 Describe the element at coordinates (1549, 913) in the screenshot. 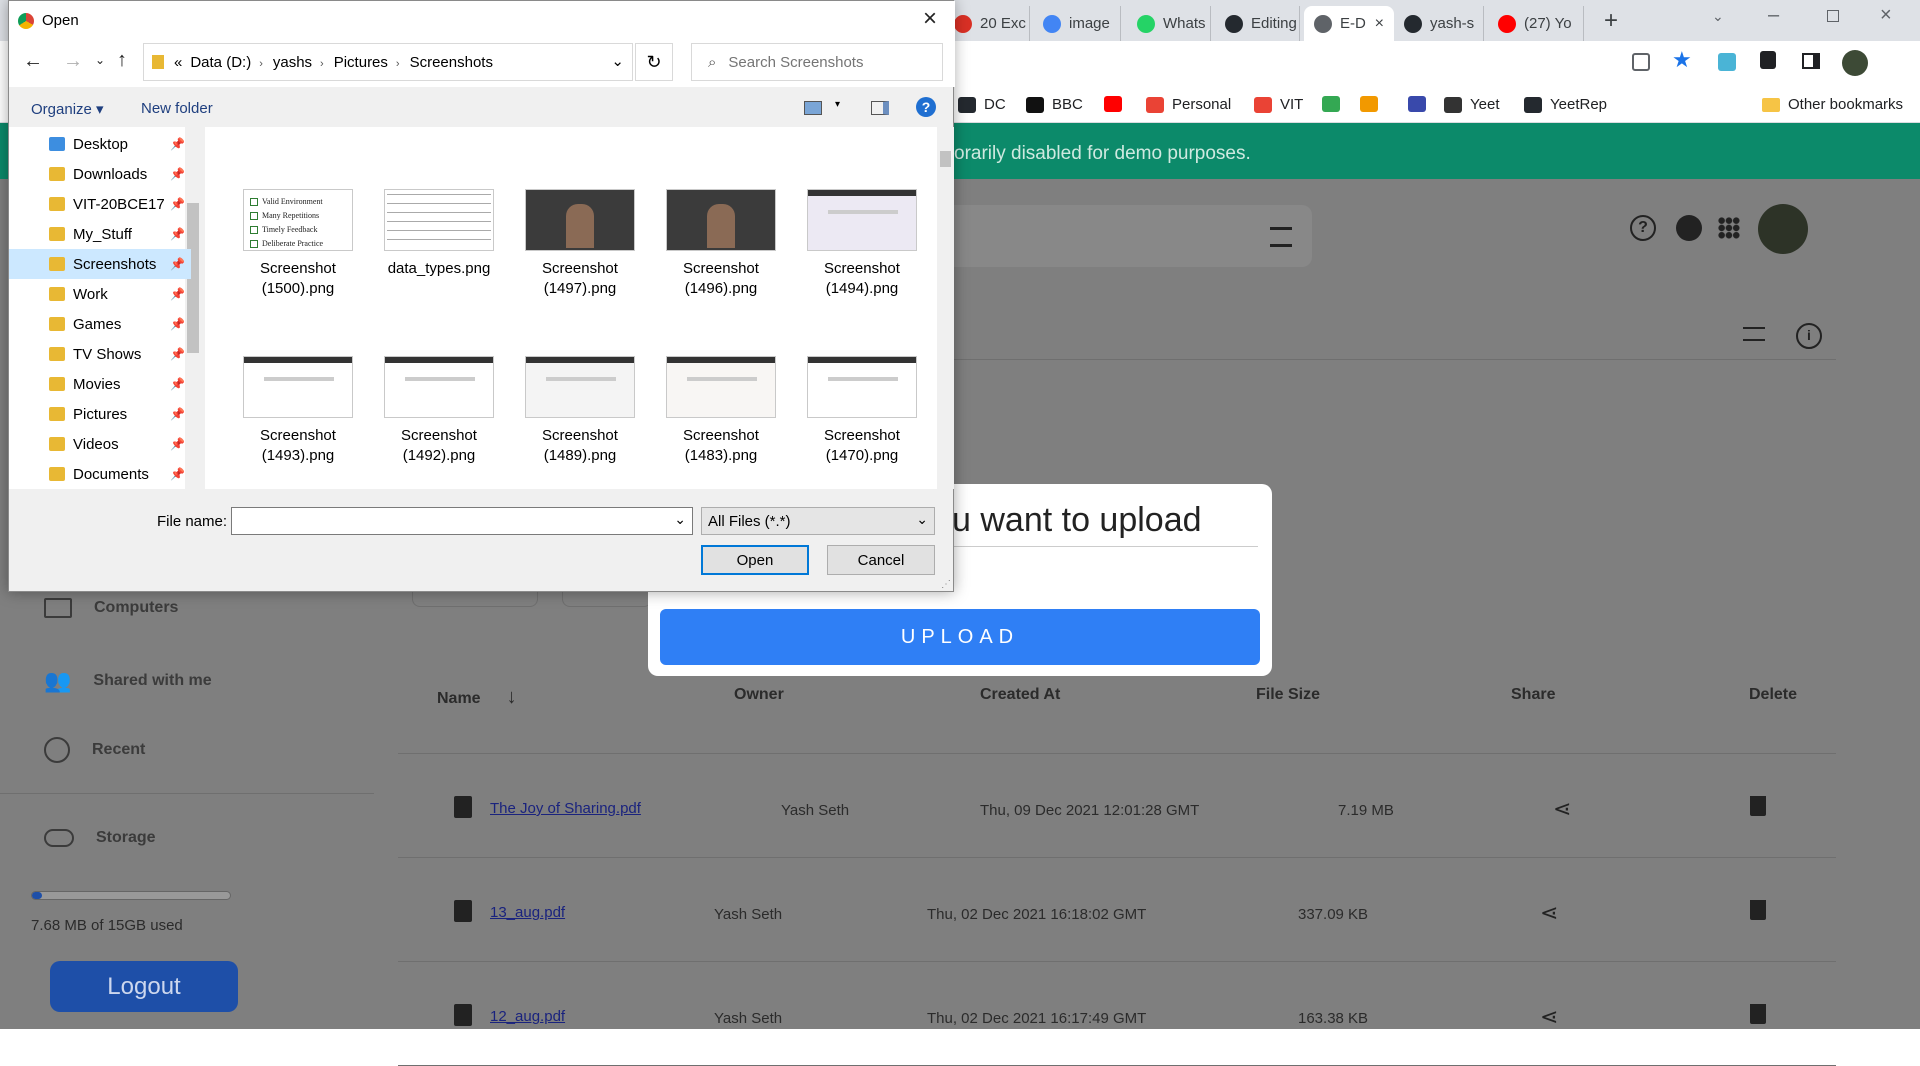

I see `share-icon: ⋖` at that location.